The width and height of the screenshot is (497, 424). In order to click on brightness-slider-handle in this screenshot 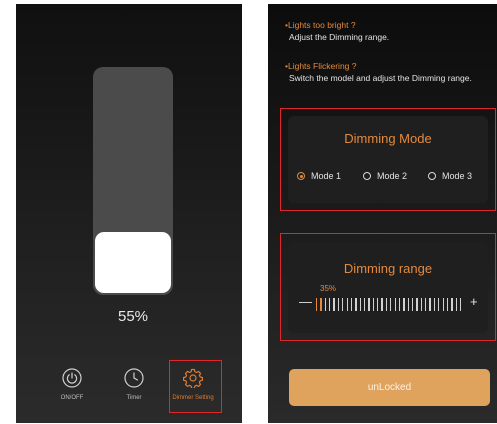, I will do `click(133, 262)`.